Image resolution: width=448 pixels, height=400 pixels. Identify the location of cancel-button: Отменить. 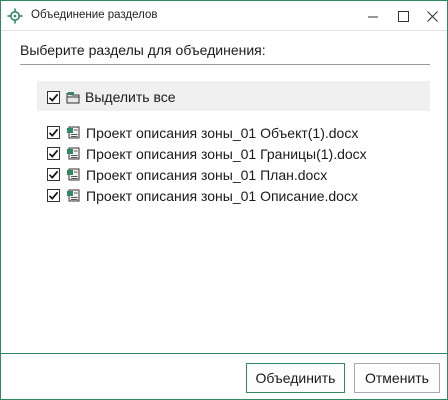
(397, 378).